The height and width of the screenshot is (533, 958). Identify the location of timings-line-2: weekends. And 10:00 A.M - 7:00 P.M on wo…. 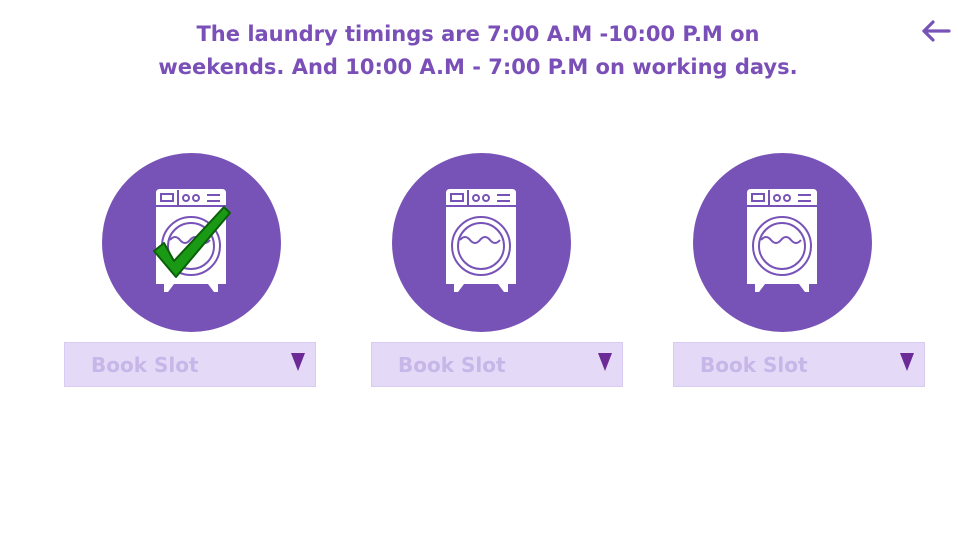
(478, 67).